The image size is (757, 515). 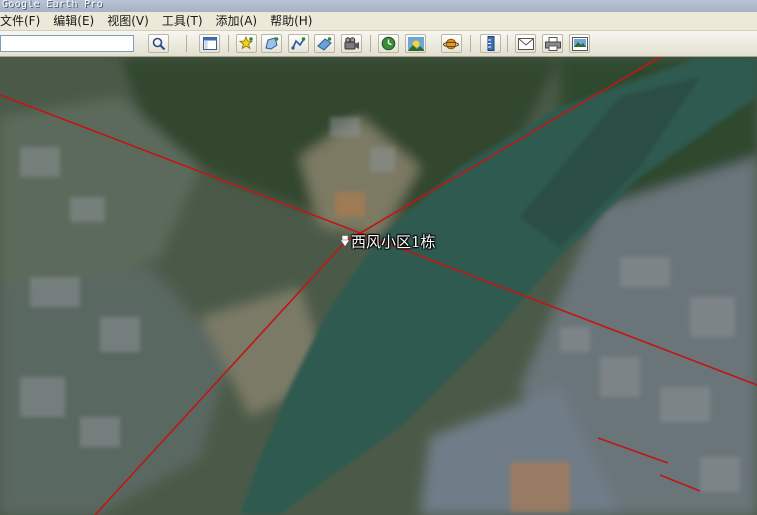 I want to click on sidebar-icon, so click(x=209, y=43).